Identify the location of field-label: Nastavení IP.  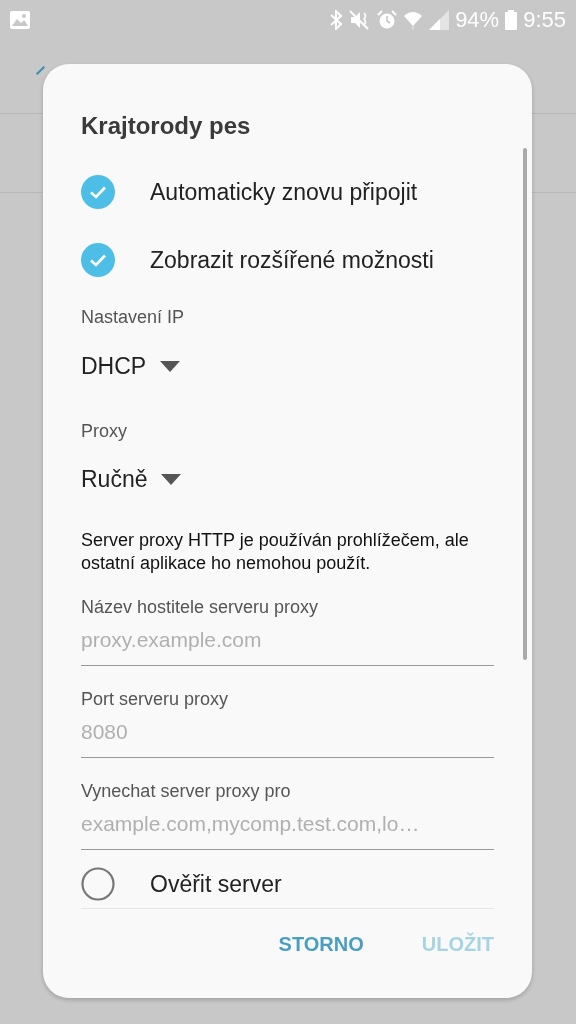
(133, 317).